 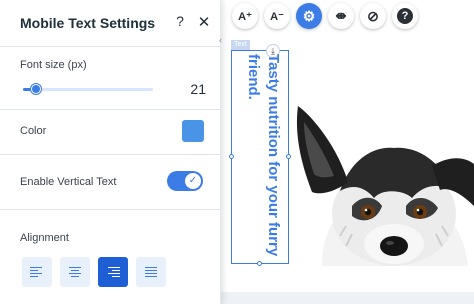 I want to click on vertical-text-toggle: ✓, so click(x=185, y=181).